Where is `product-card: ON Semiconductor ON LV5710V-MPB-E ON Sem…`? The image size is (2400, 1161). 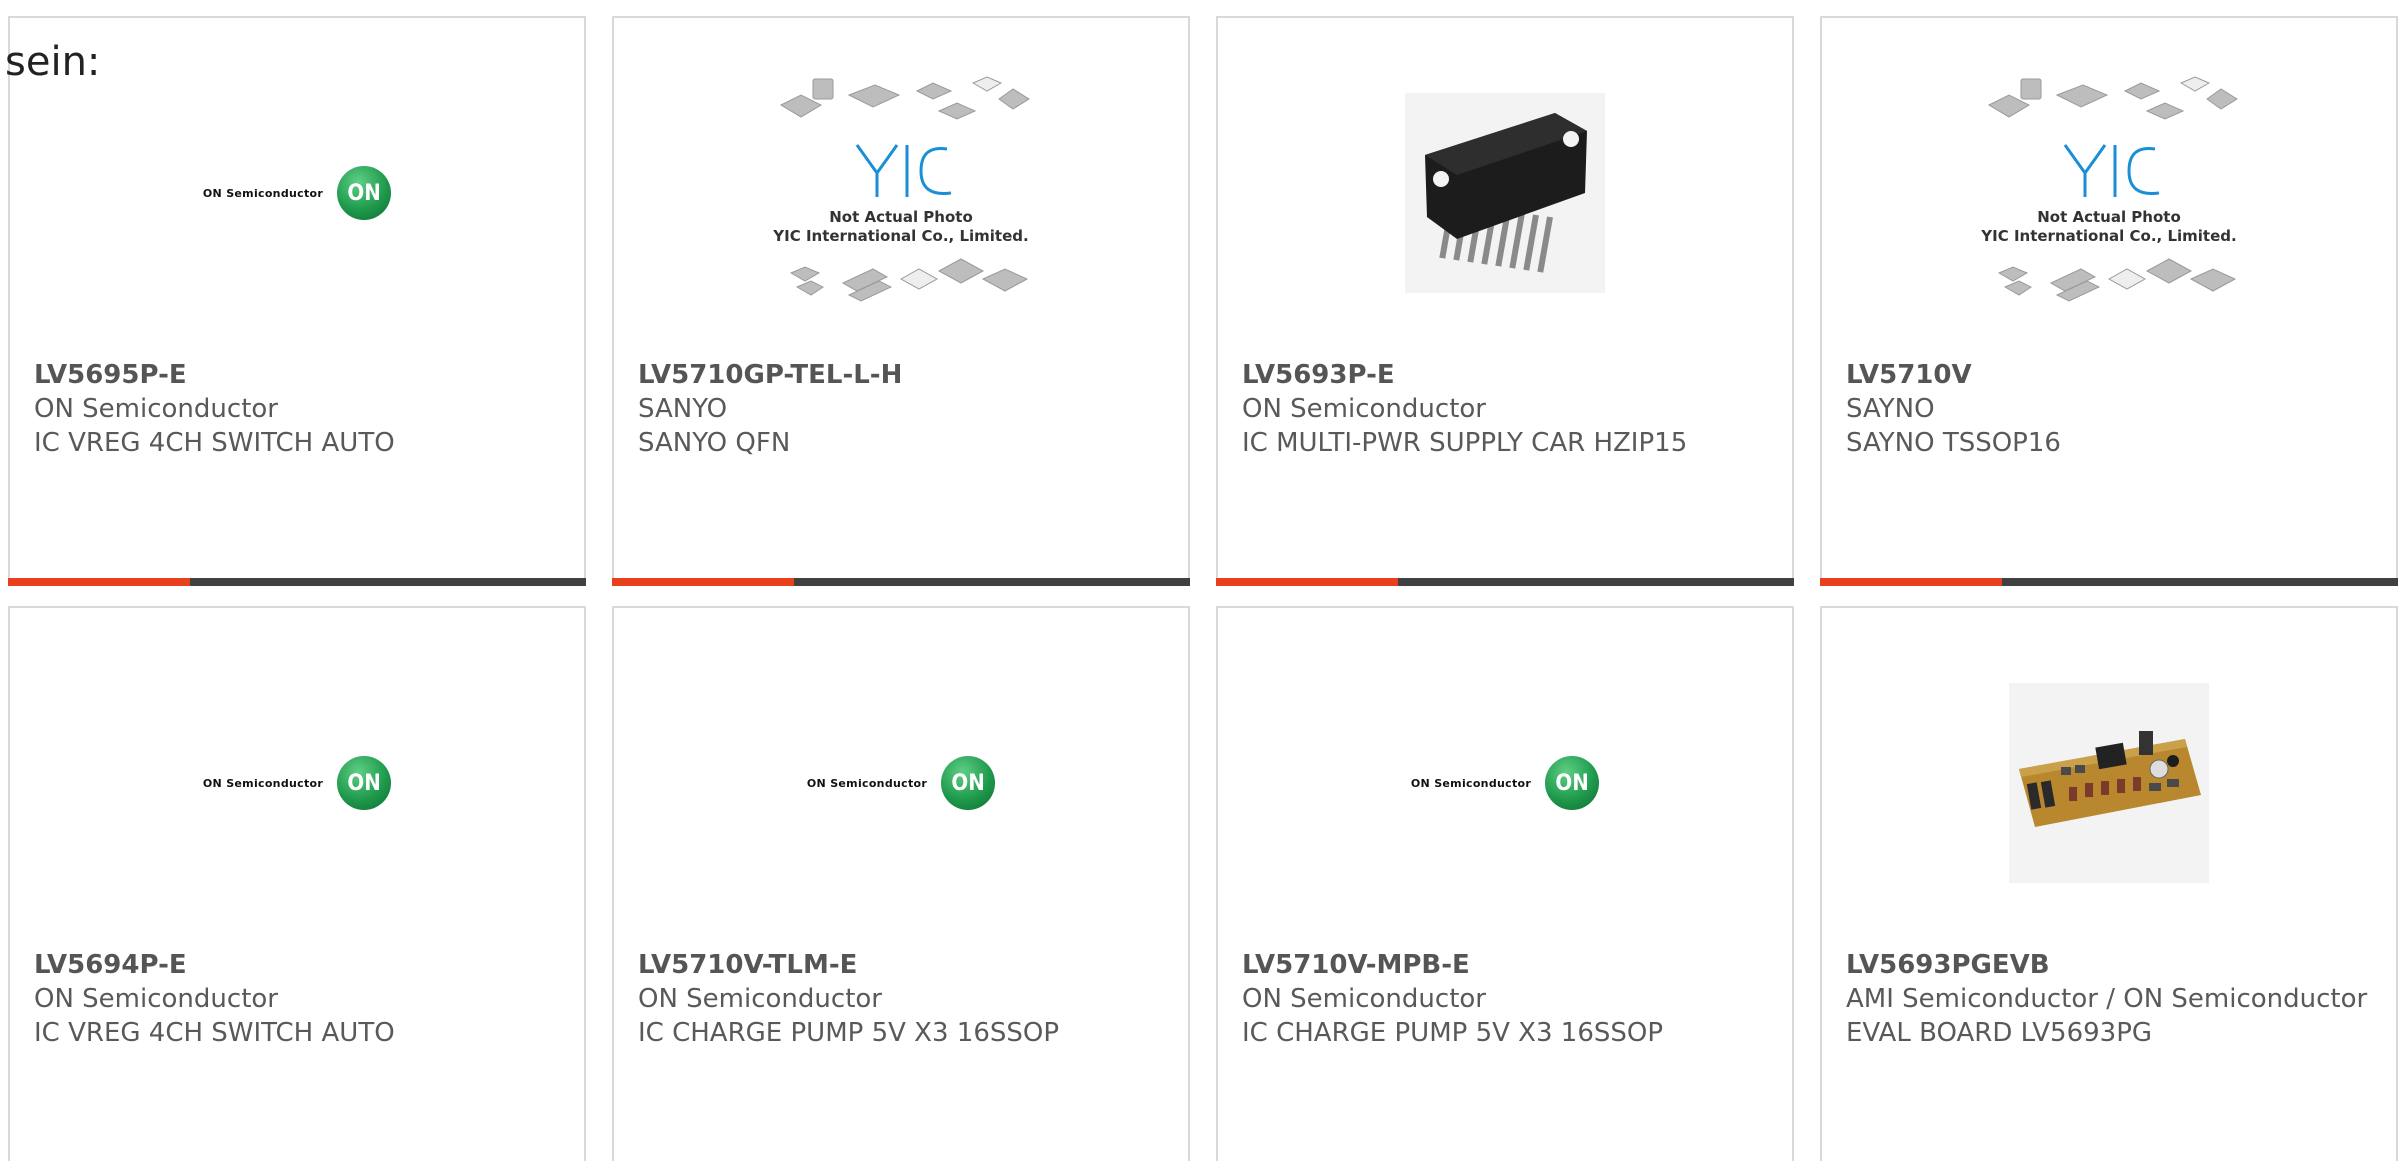 product-card: ON Semiconductor ON LV5710V-MPB-E ON Sem… is located at coordinates (1505, 883).